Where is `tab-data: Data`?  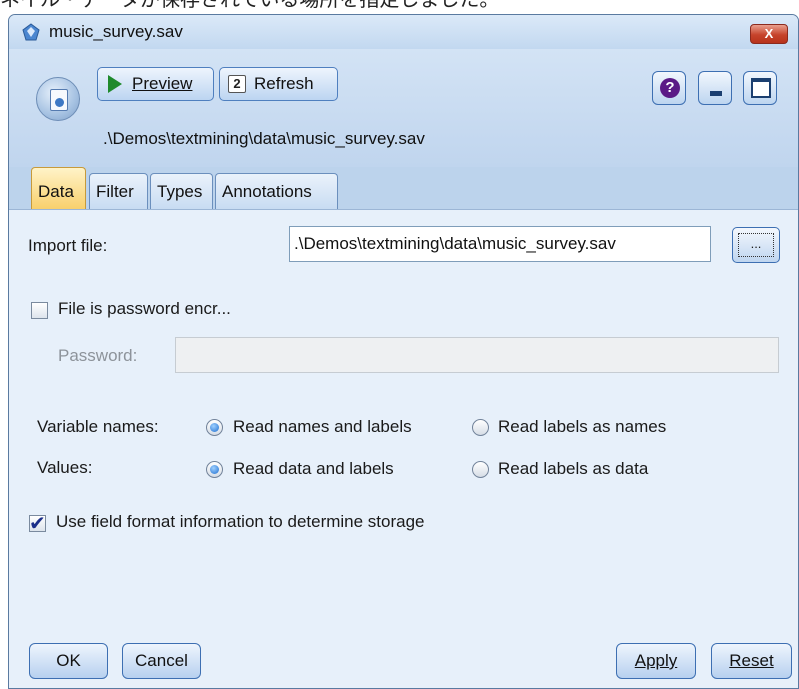
tab-data: Data is located at coordinates (58, 188).